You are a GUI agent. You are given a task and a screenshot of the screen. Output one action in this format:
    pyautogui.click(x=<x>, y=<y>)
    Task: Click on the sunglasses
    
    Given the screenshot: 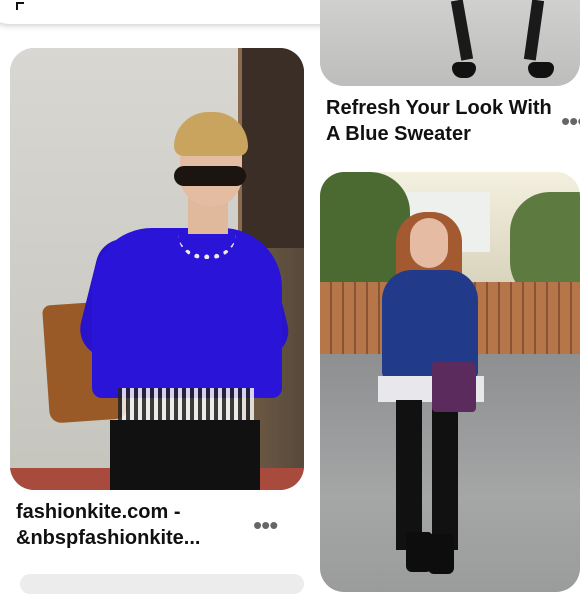 What is the action you would take?
    pyautogui.click(x=210, y=176)
    